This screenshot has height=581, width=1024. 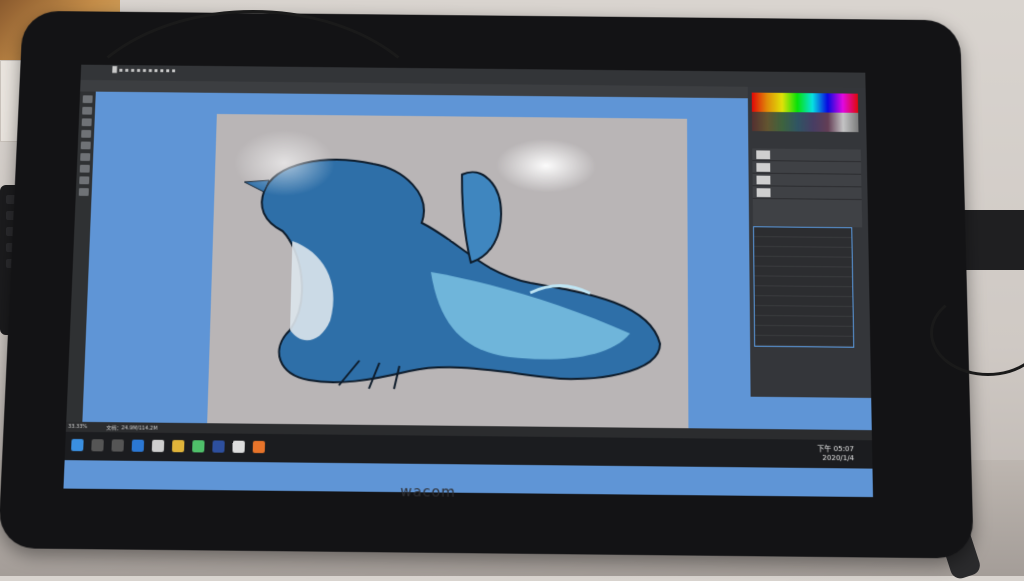 I want to click on document-size: 文档：24.9M/114.2M, so click(x=132, y=428).